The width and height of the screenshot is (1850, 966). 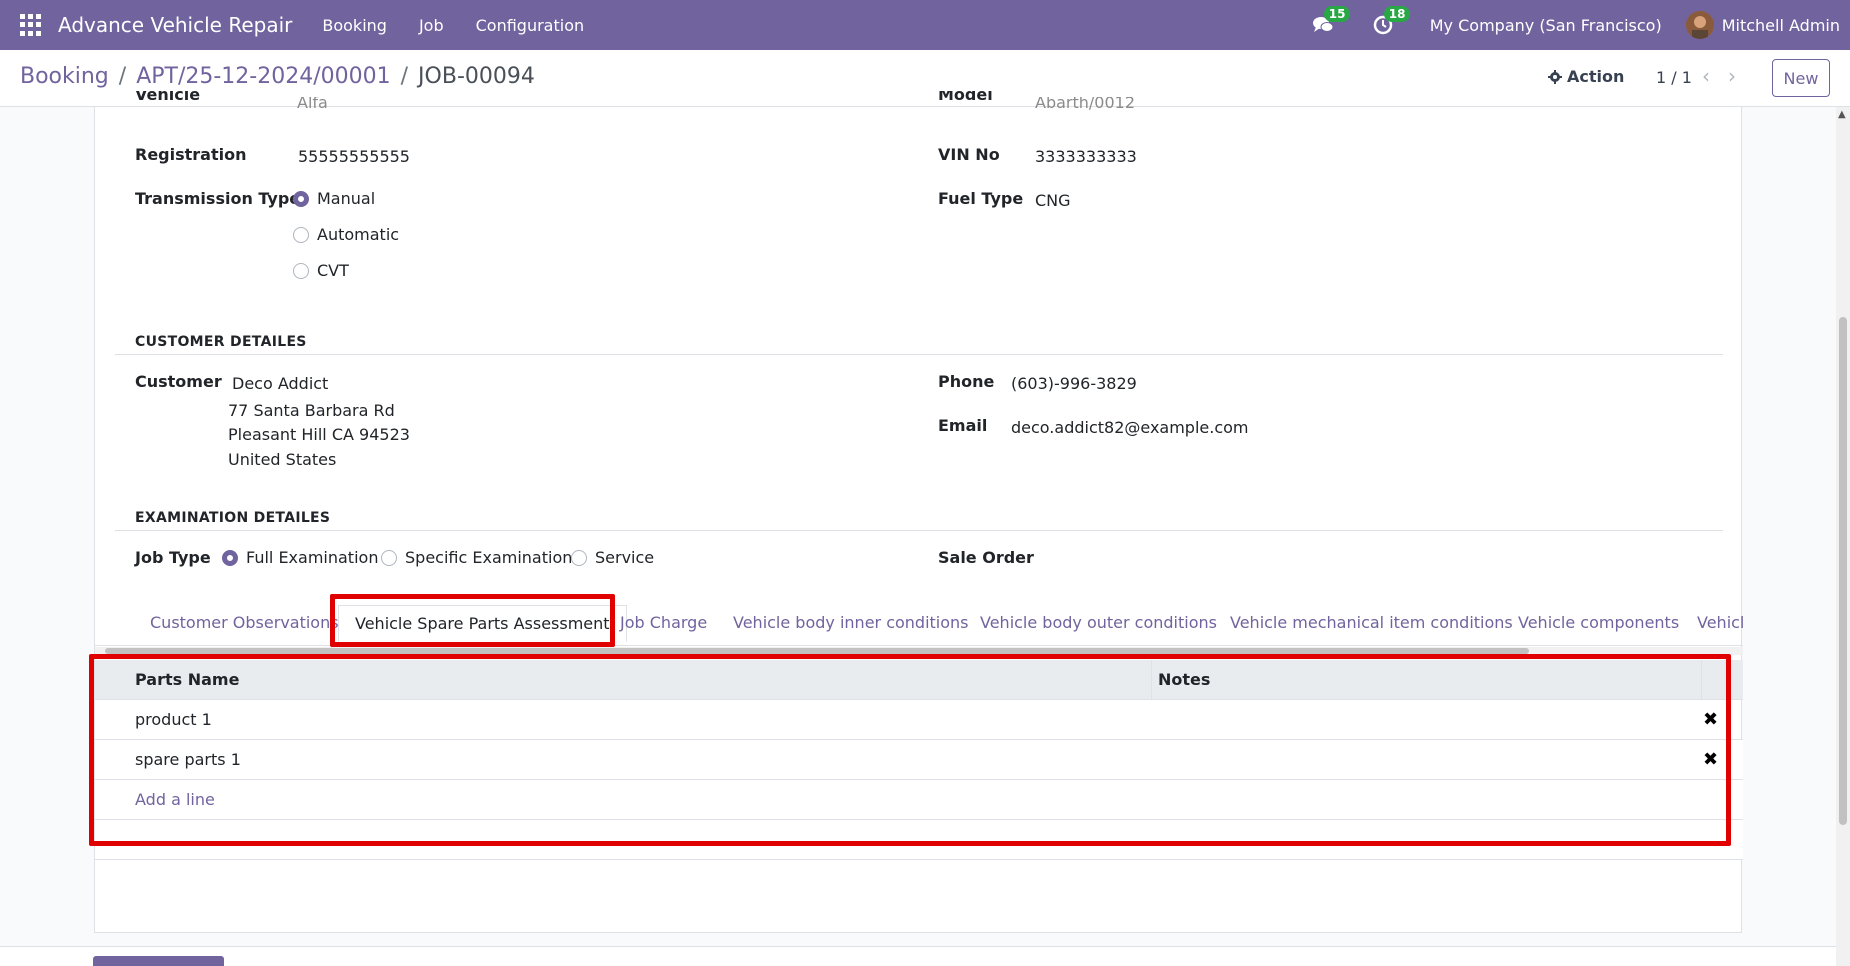 What do you see at coordinates (358, 234) in the screenshot?
I see `transmission-option-label: Automatic` at bounding box center [358, 234].